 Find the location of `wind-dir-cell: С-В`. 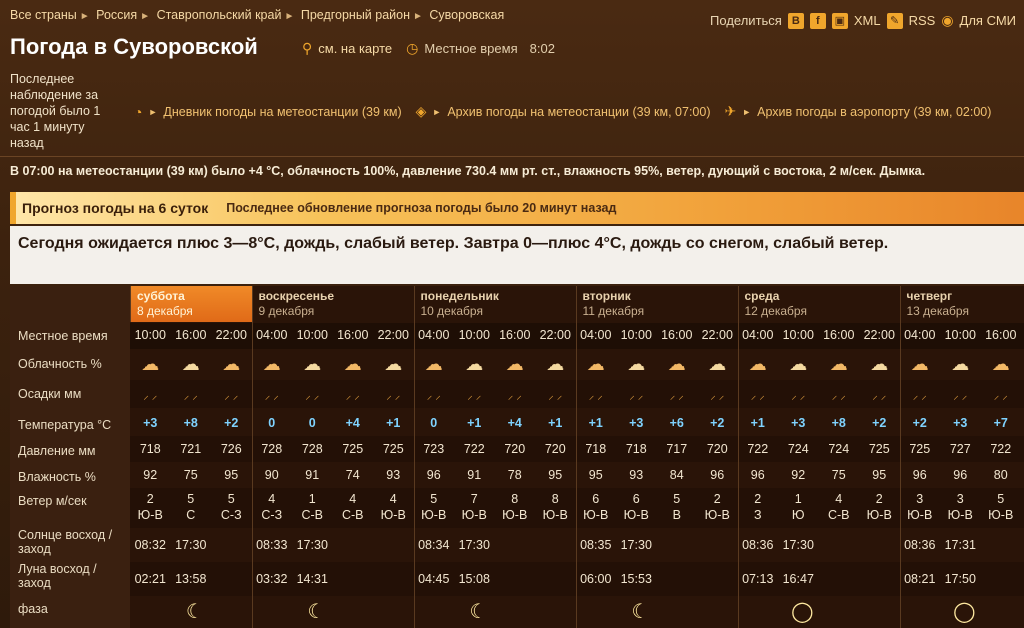

wind-dir-cell: С-В is located at coordinates (312, 515).